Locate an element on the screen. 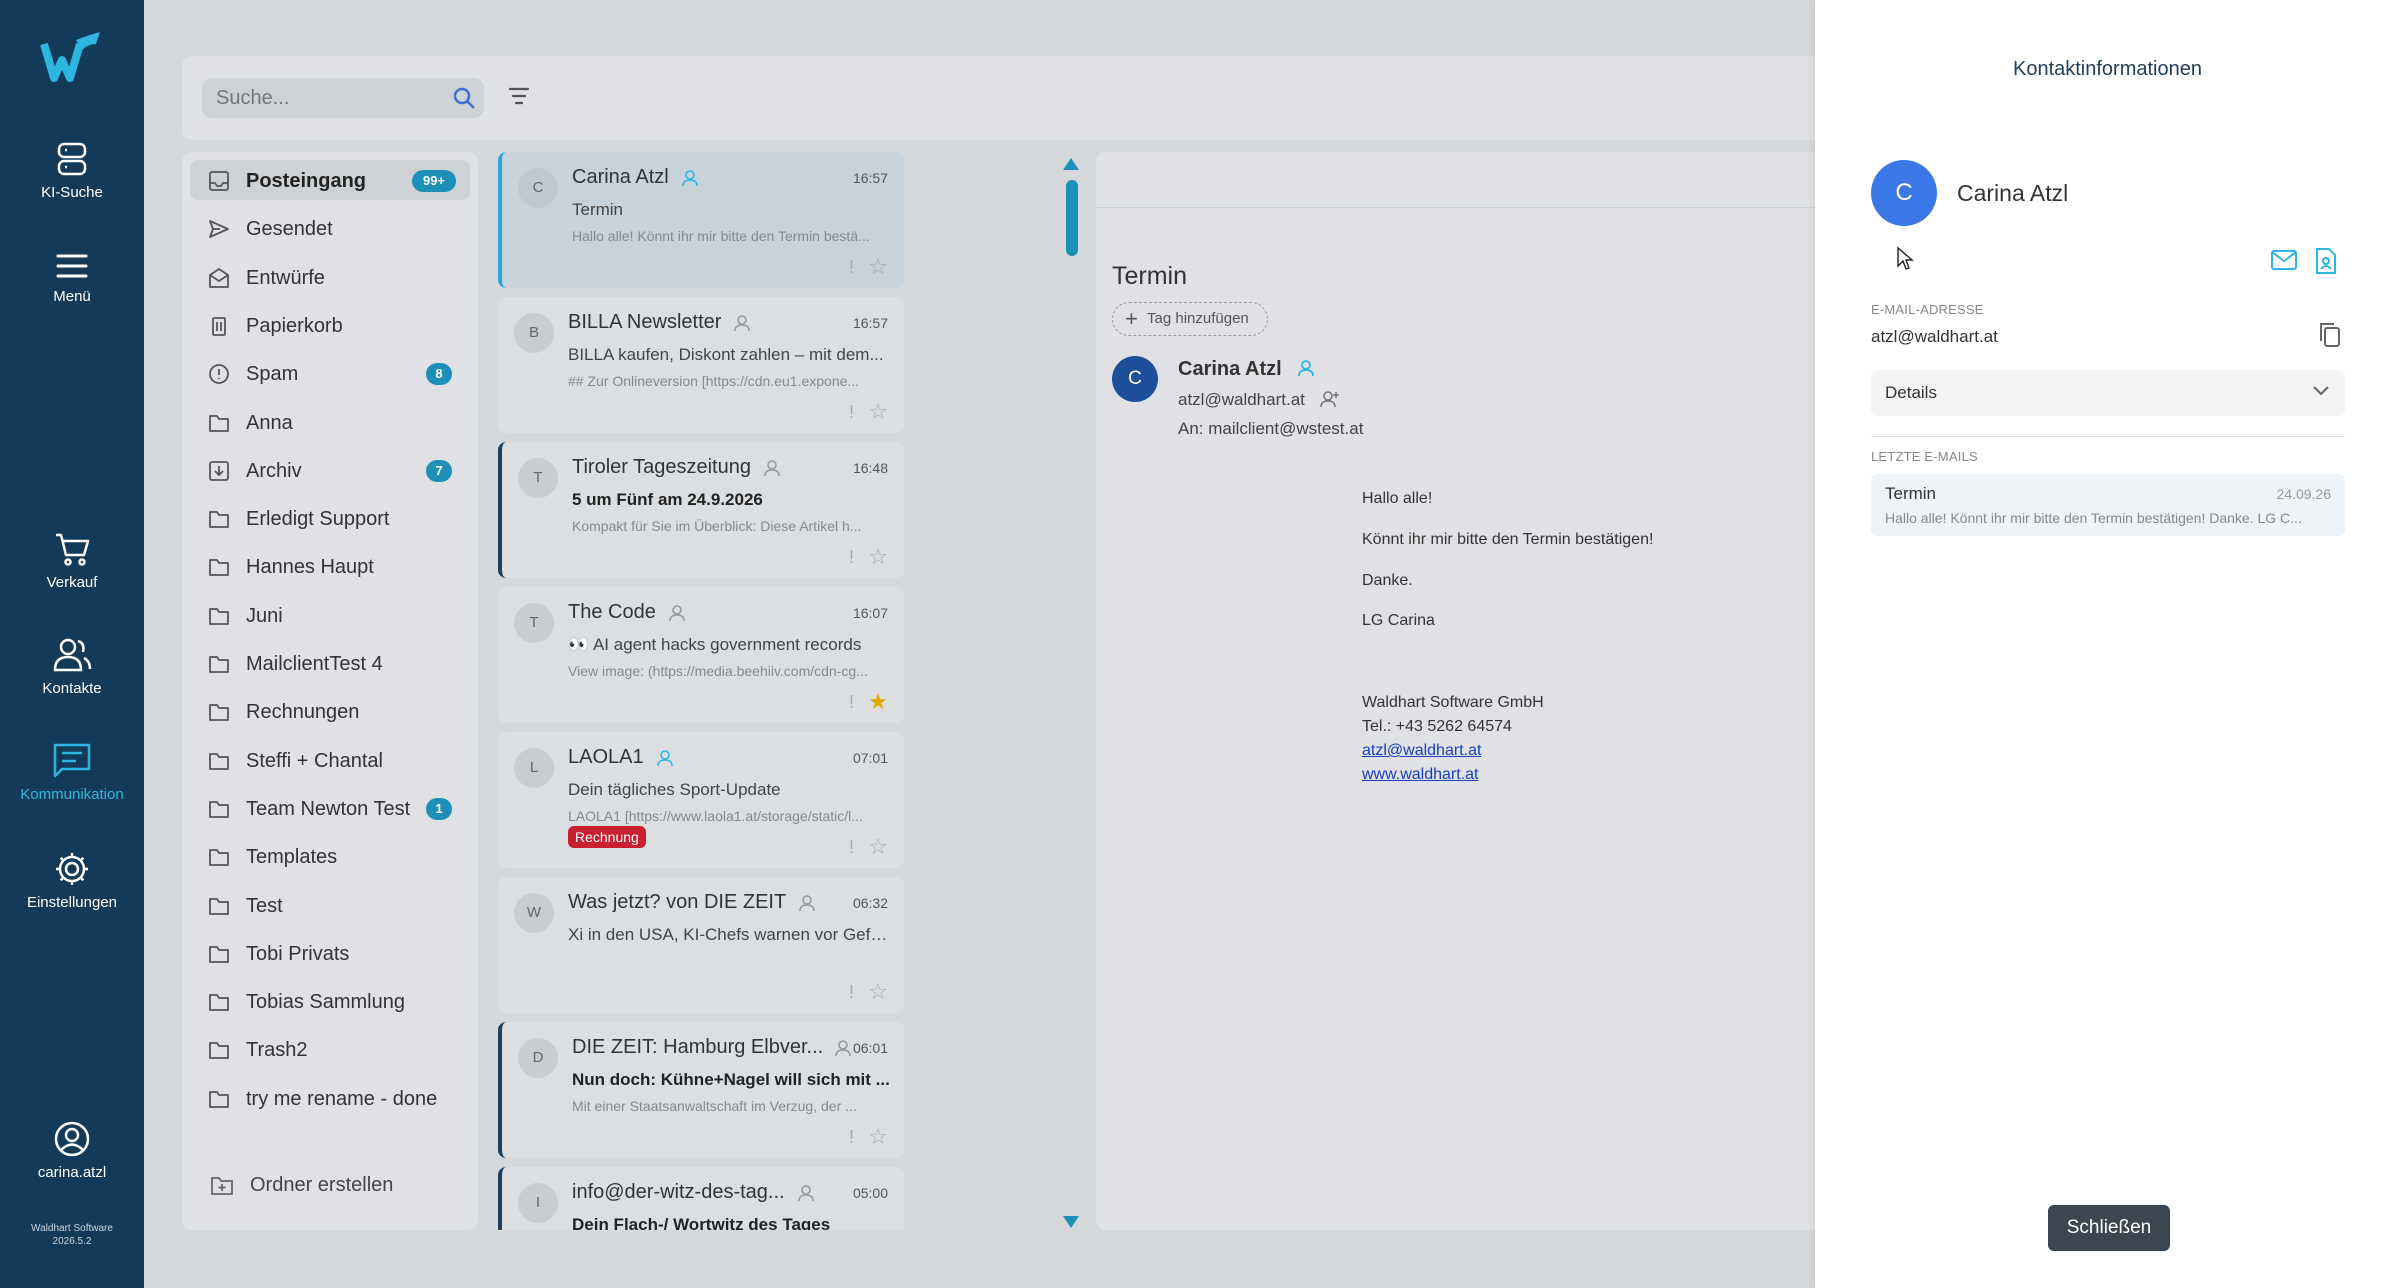 The width and height of the screenshot is (2400, 1288). folder-item: Rechnungen is located at coordinates (330, 711).